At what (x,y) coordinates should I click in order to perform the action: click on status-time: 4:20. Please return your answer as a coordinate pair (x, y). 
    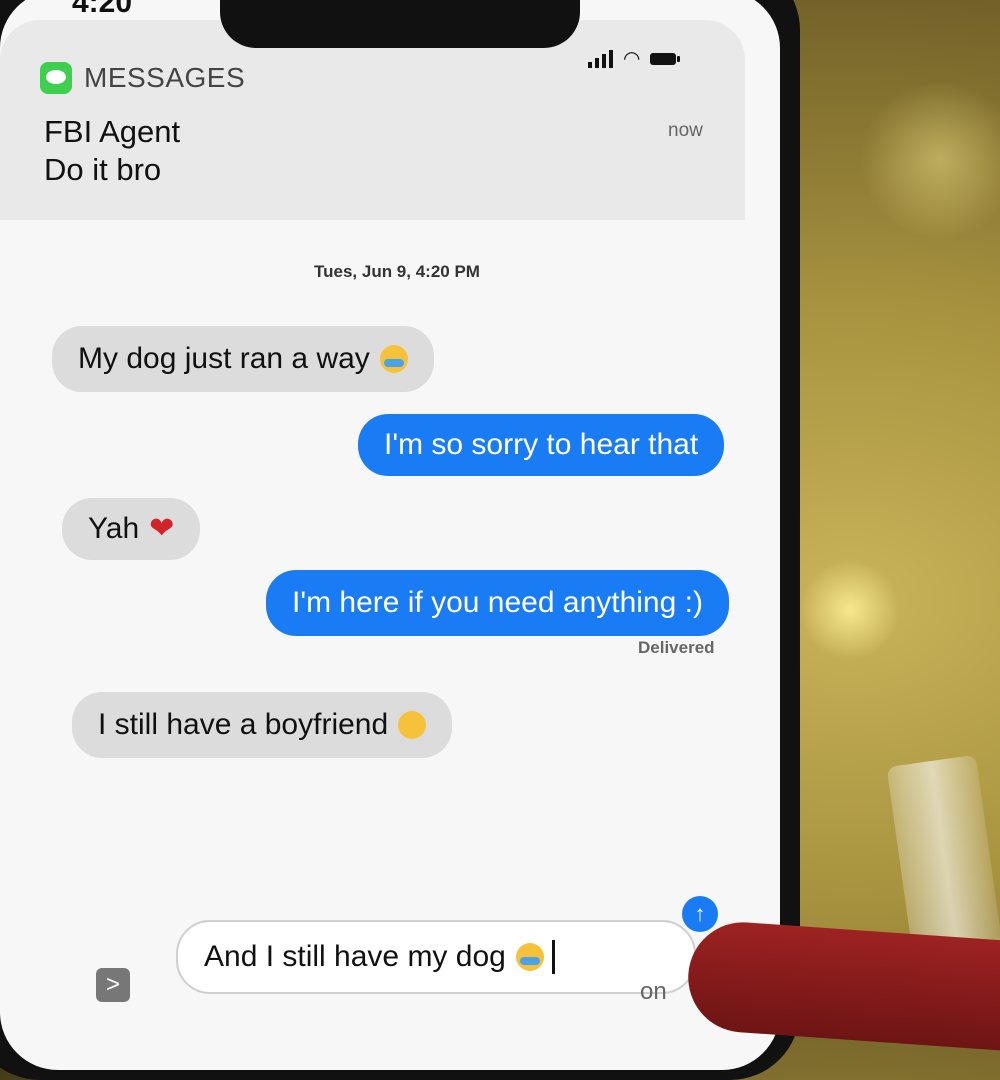
    Looking at the image, I should click on (102, 9).